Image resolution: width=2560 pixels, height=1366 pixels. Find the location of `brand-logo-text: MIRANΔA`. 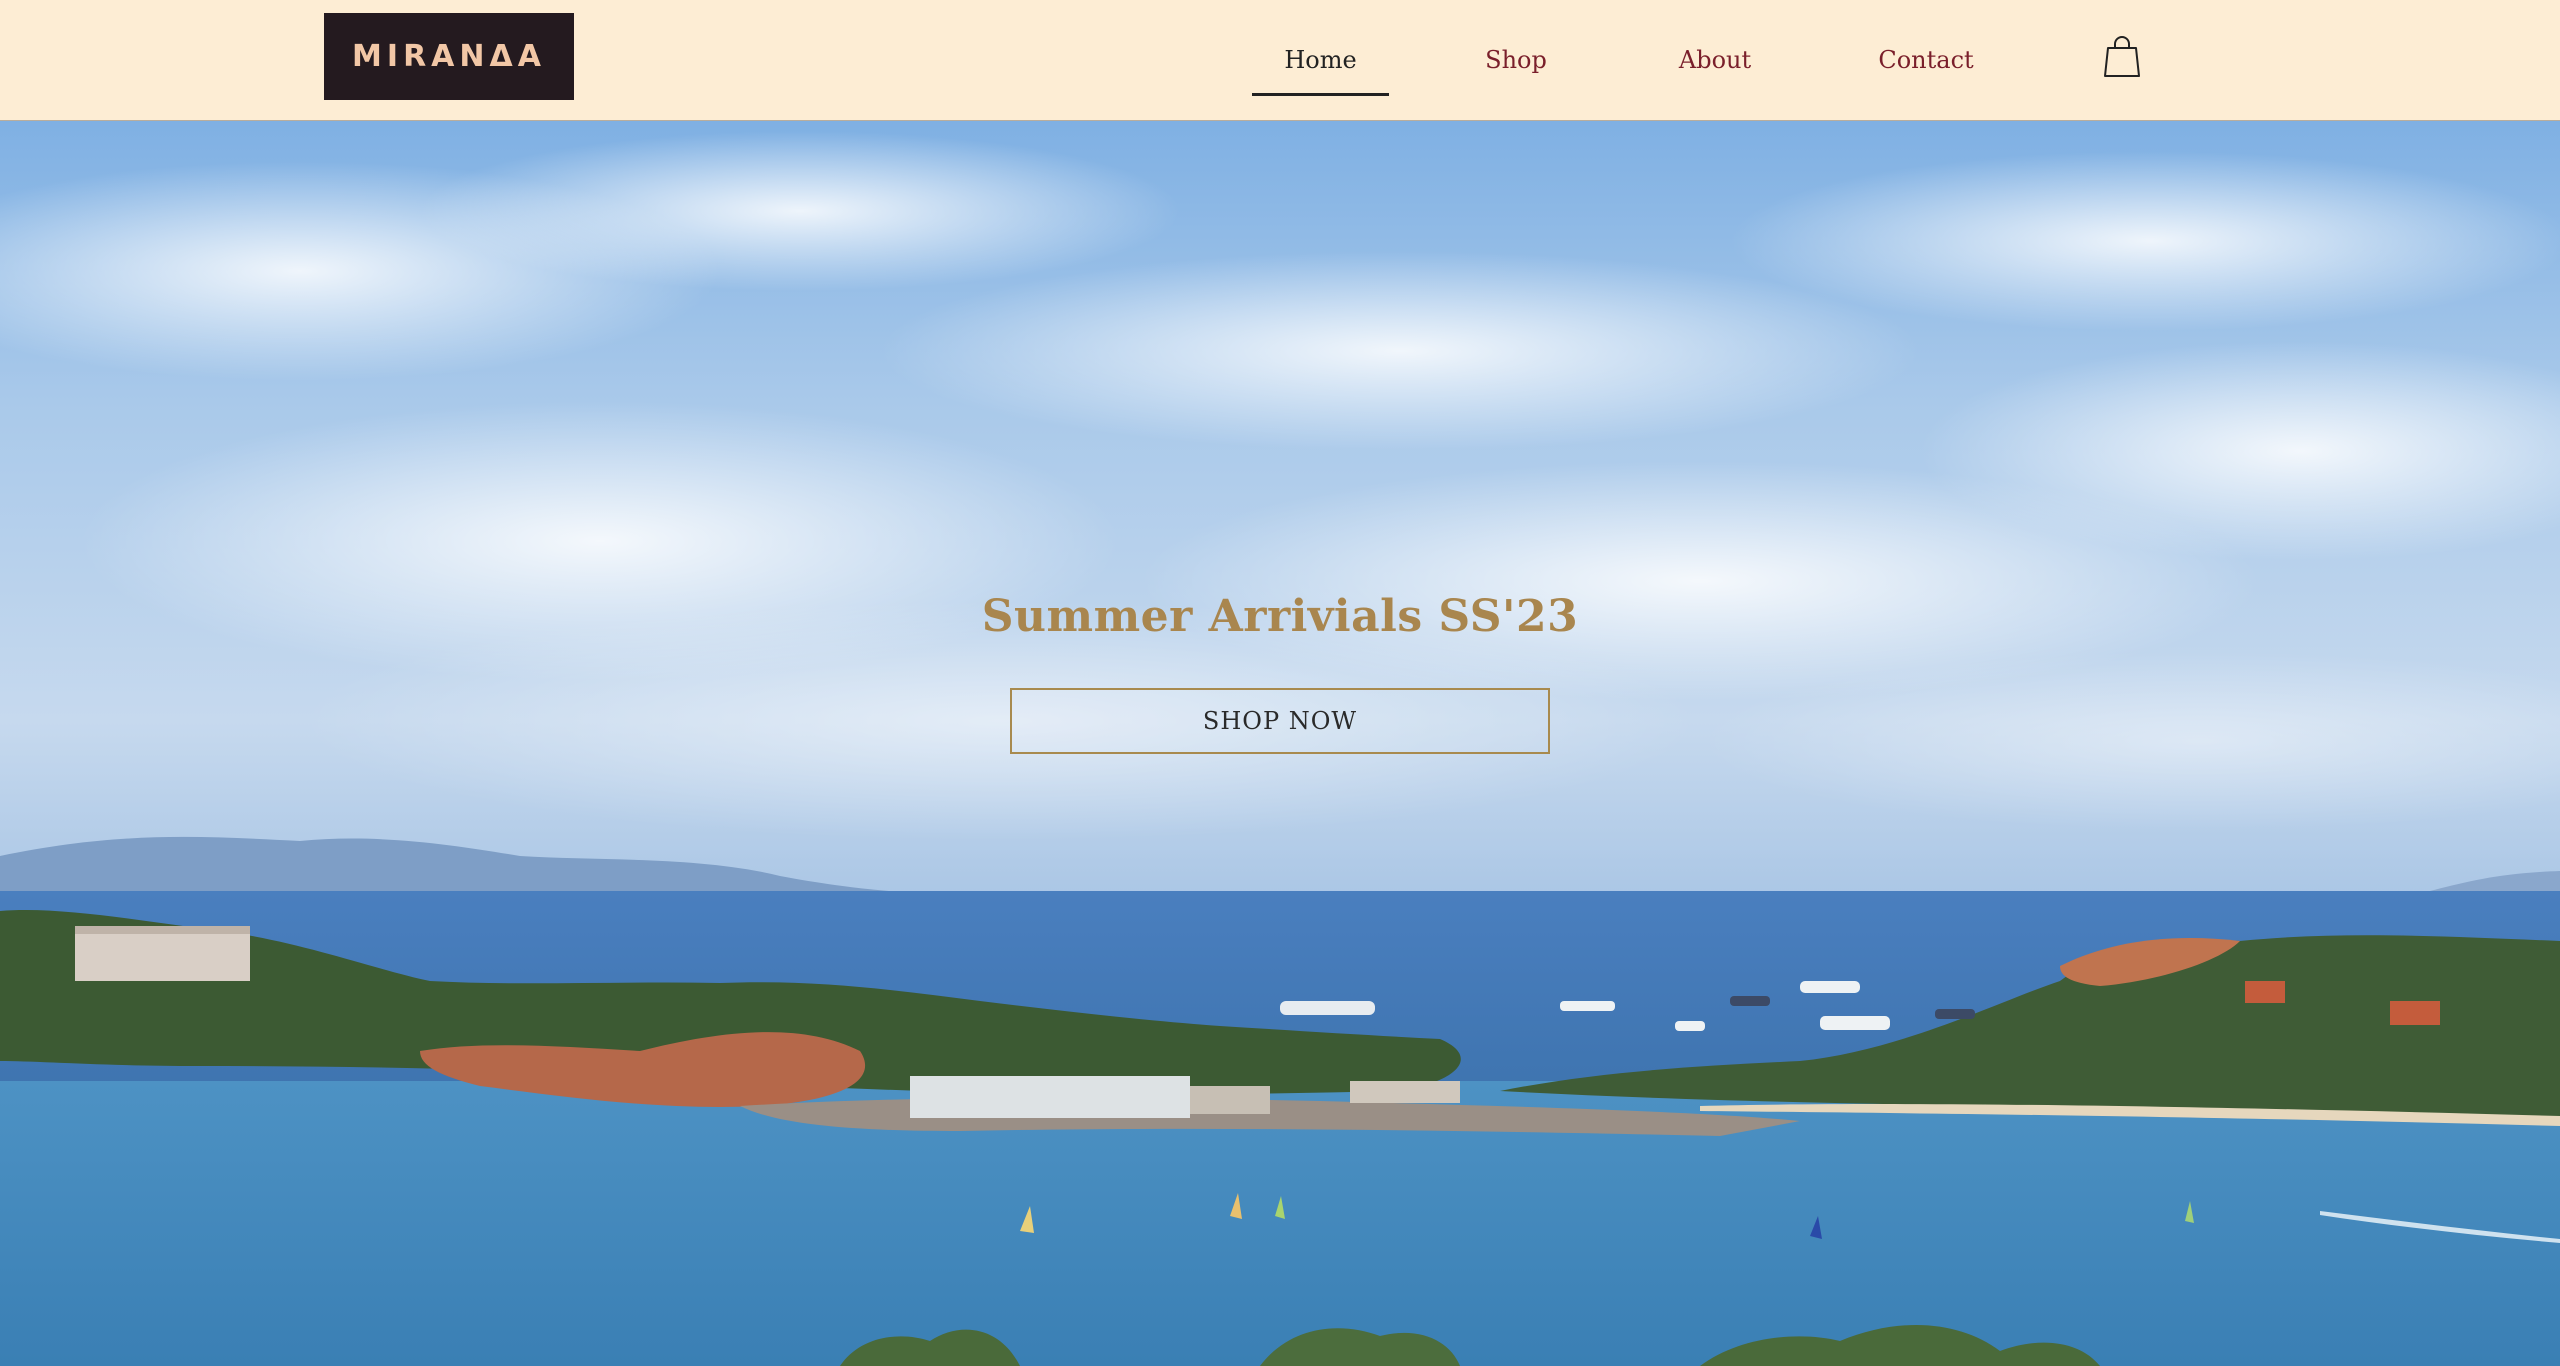

brand-logo-text: MIRANΔA is located at coordinates (449, 56).